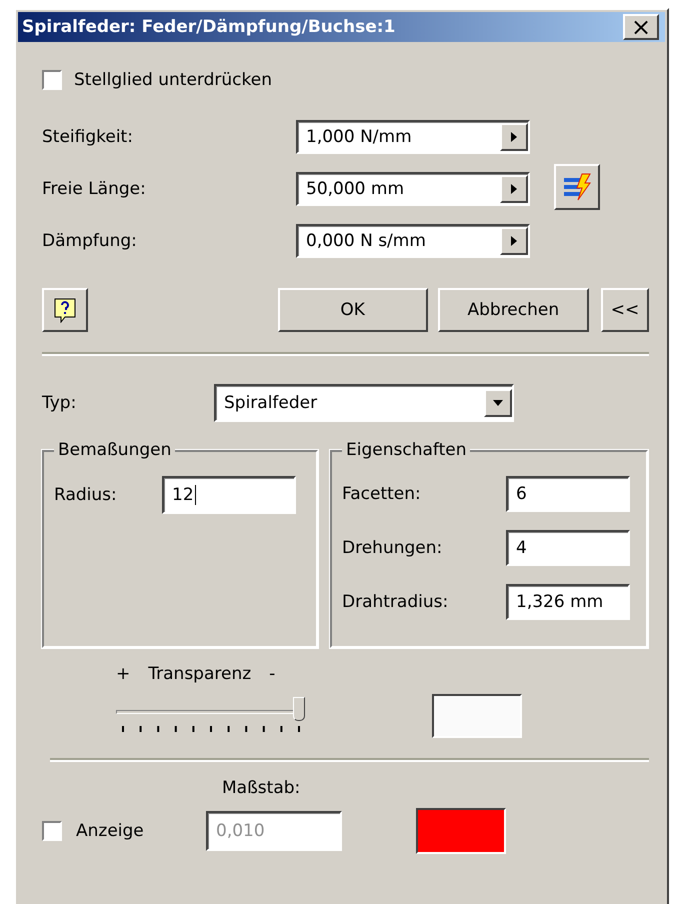  I want to click on minus-label: -, so click(272, 674).